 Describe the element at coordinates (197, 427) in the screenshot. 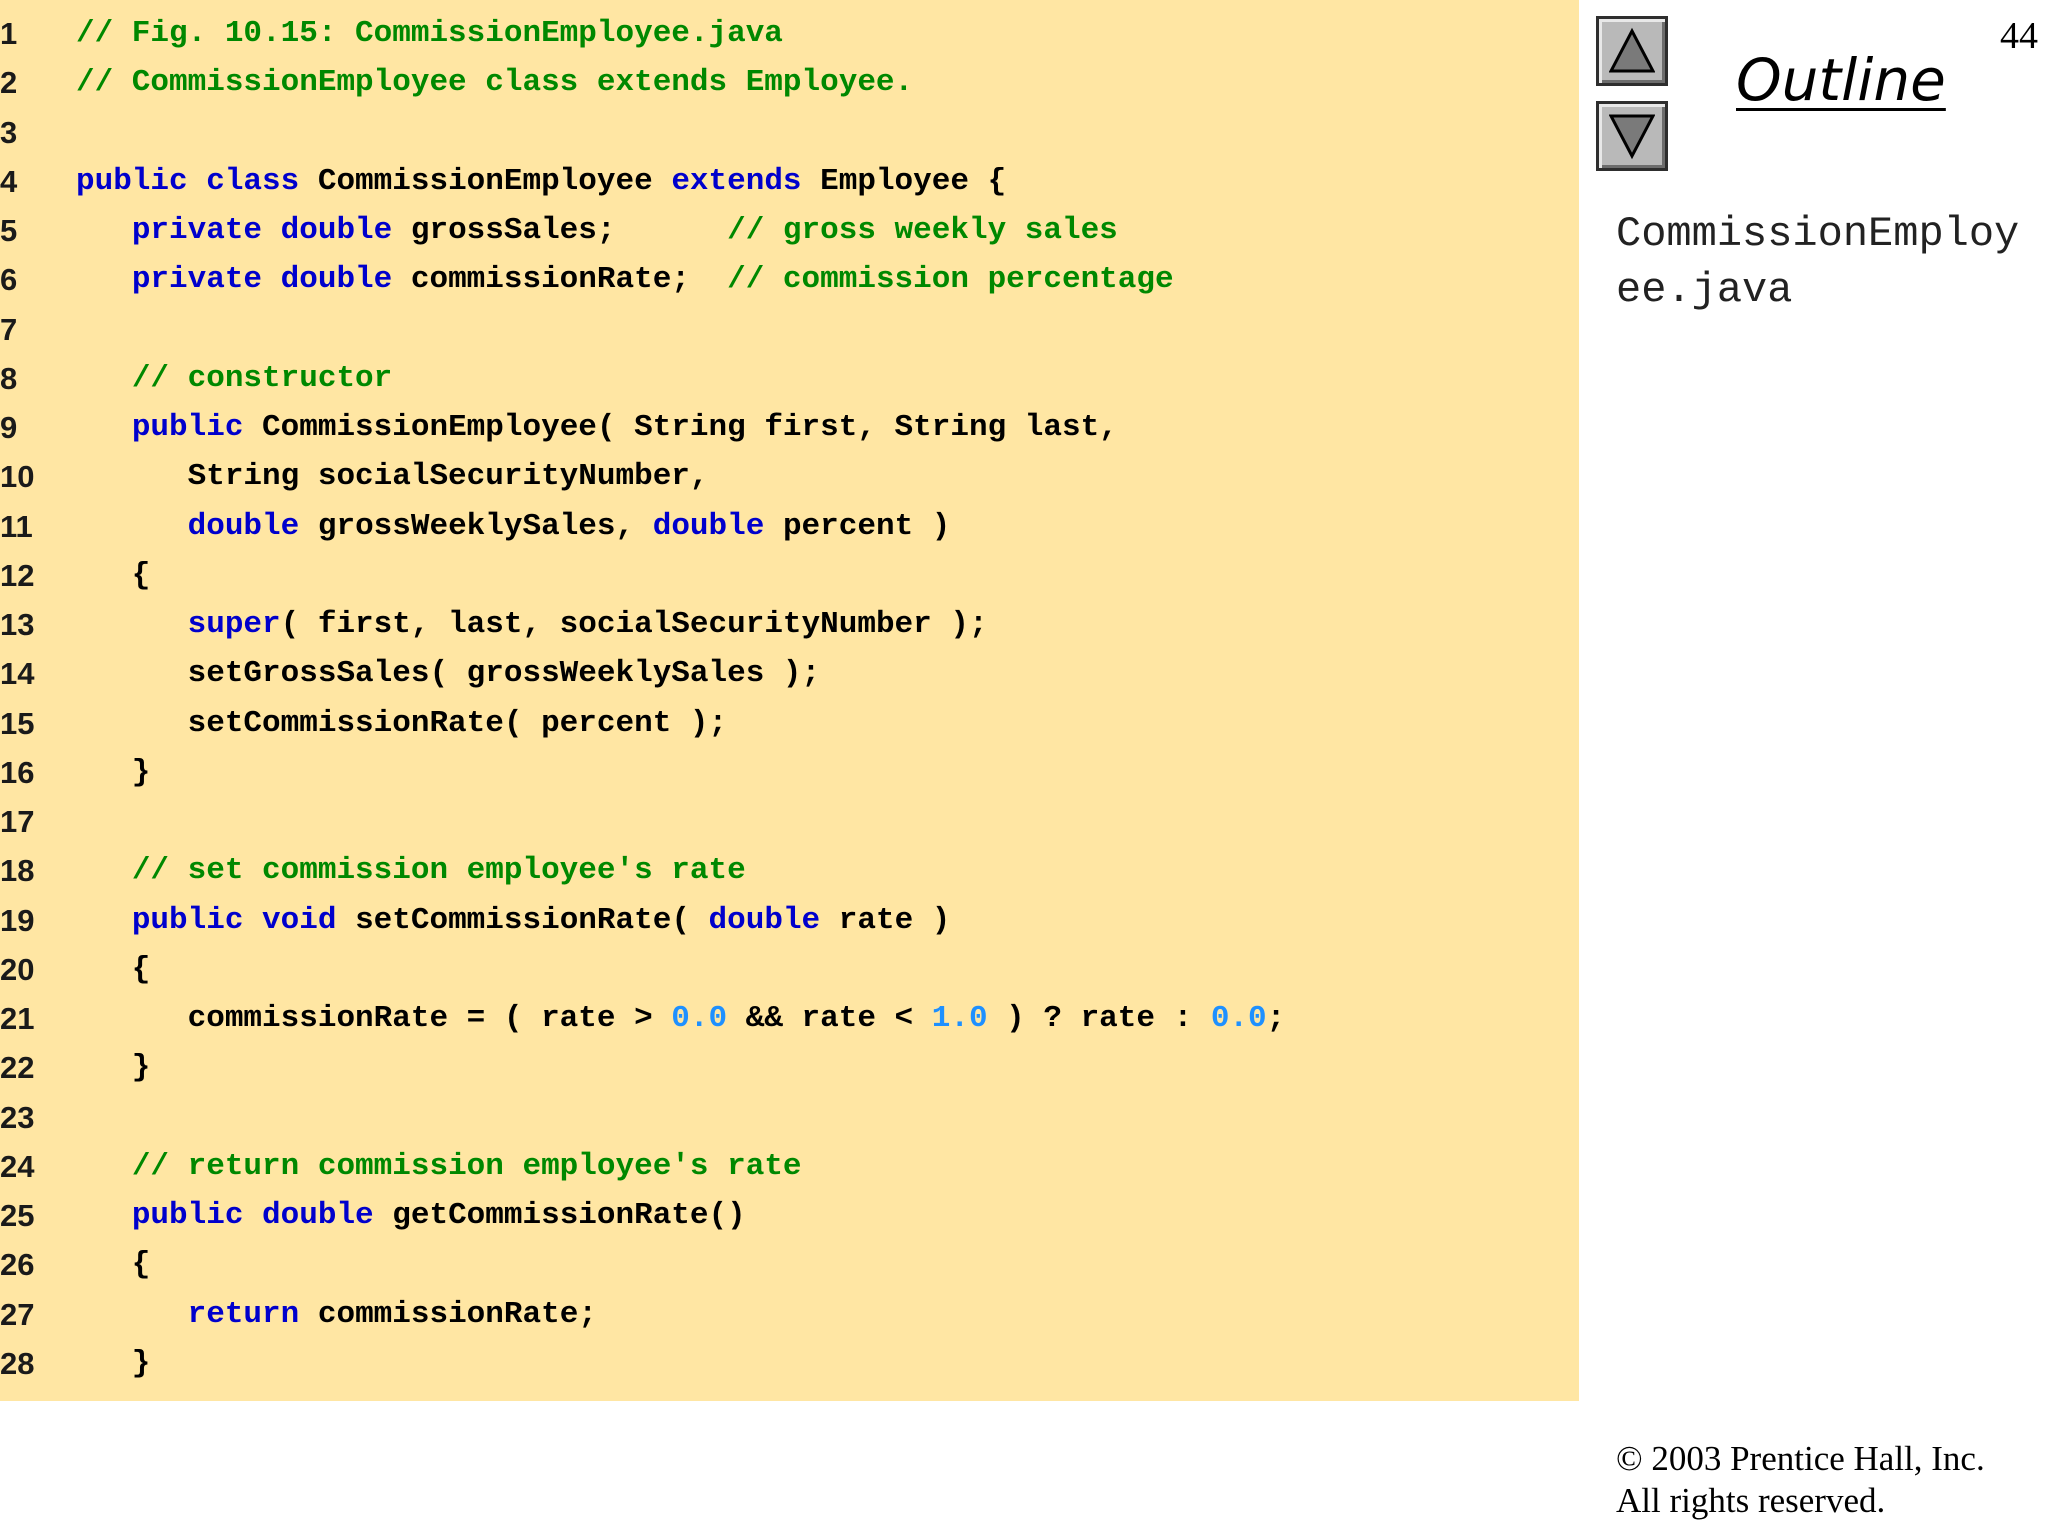

I see `code-keyword: public` at that location.